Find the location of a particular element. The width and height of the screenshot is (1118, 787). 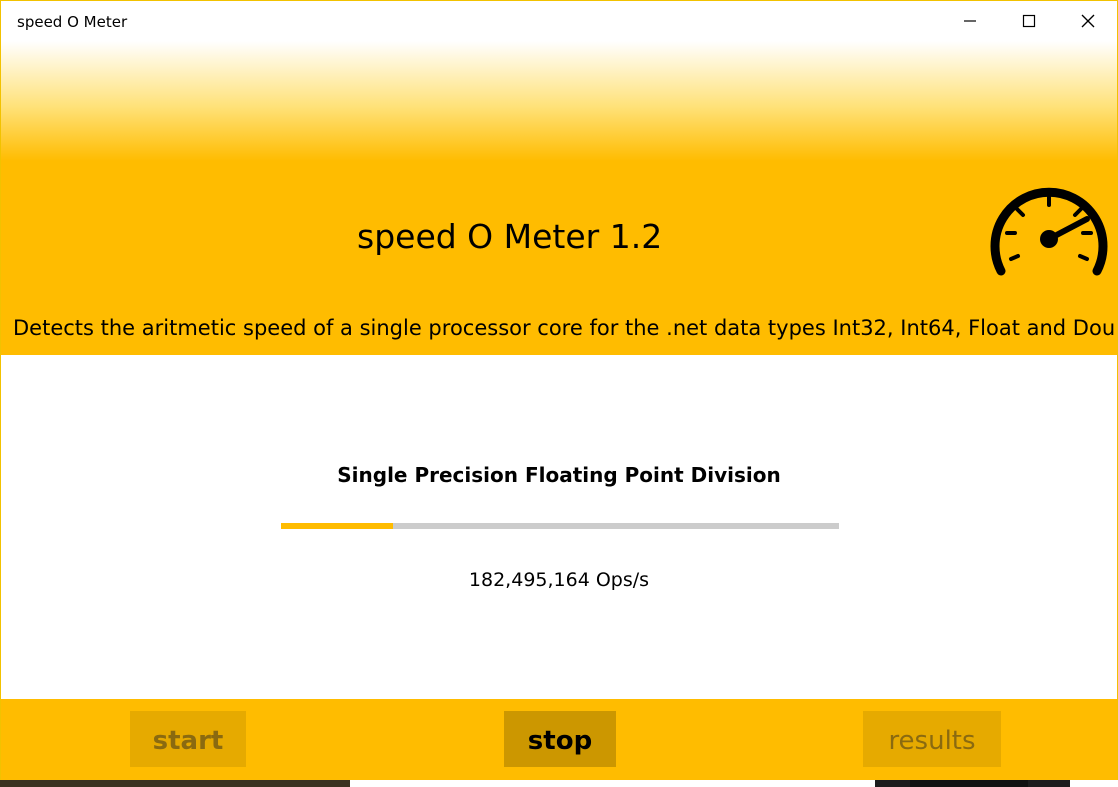

start-button: start is located at coordinates (188, 739).